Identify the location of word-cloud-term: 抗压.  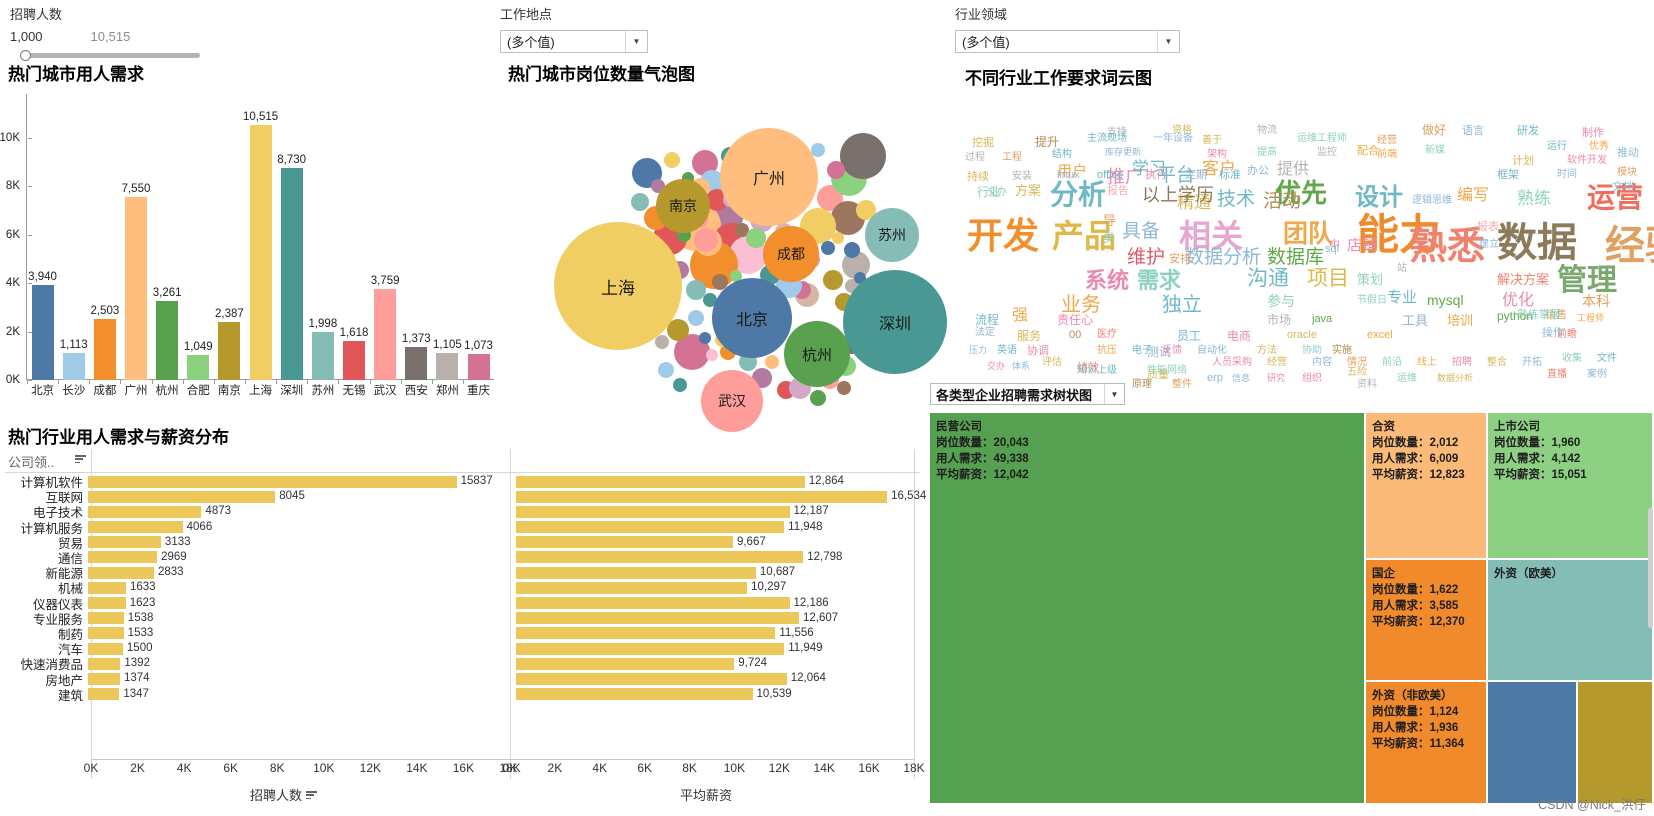
(1107, 351).